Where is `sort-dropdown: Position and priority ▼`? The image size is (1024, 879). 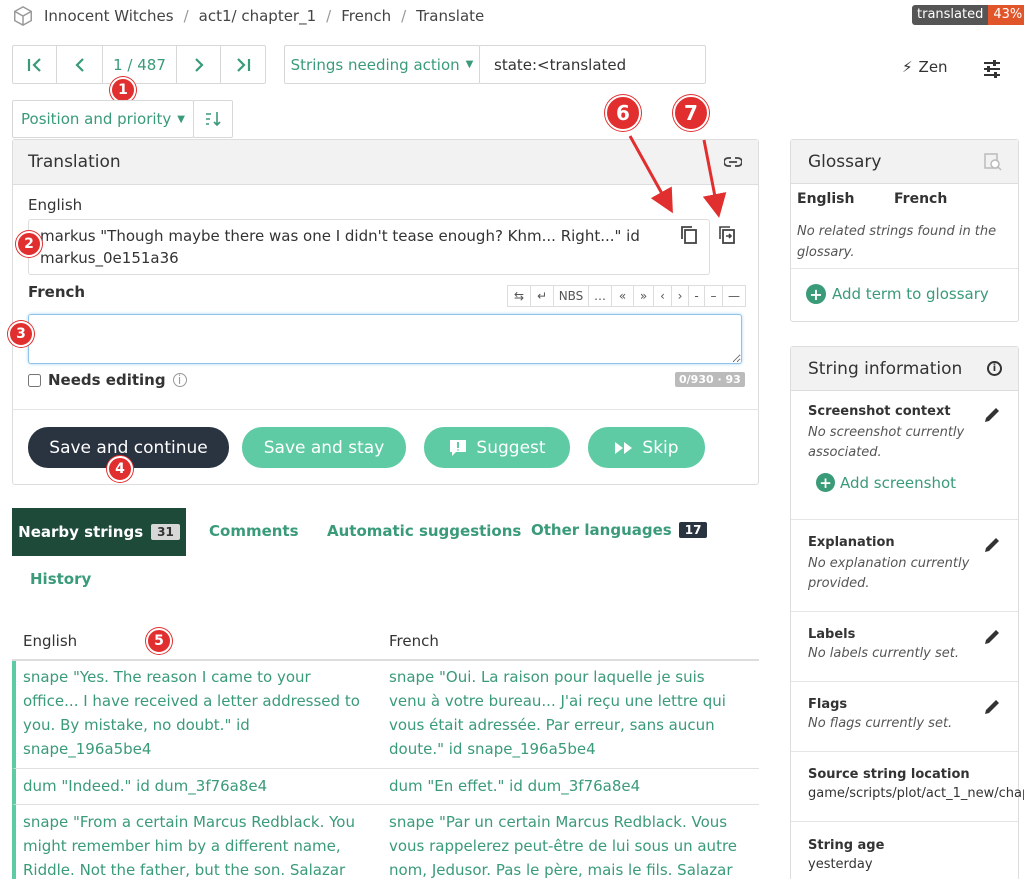 sort-dropdown: Position and priority ▼ is located at coordinates (103, 119).